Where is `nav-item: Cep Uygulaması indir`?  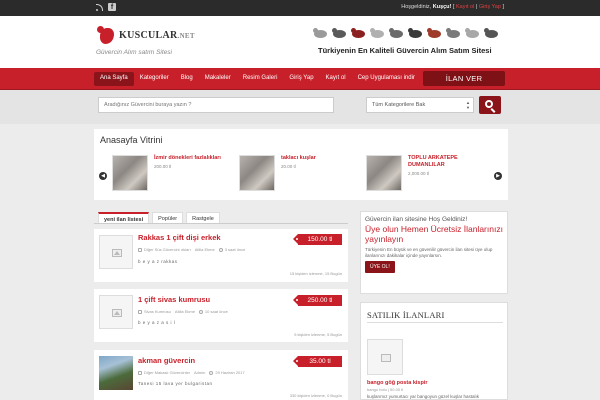 nav-item: Cep Uygulaması indir is located at coordinates (386, 79).